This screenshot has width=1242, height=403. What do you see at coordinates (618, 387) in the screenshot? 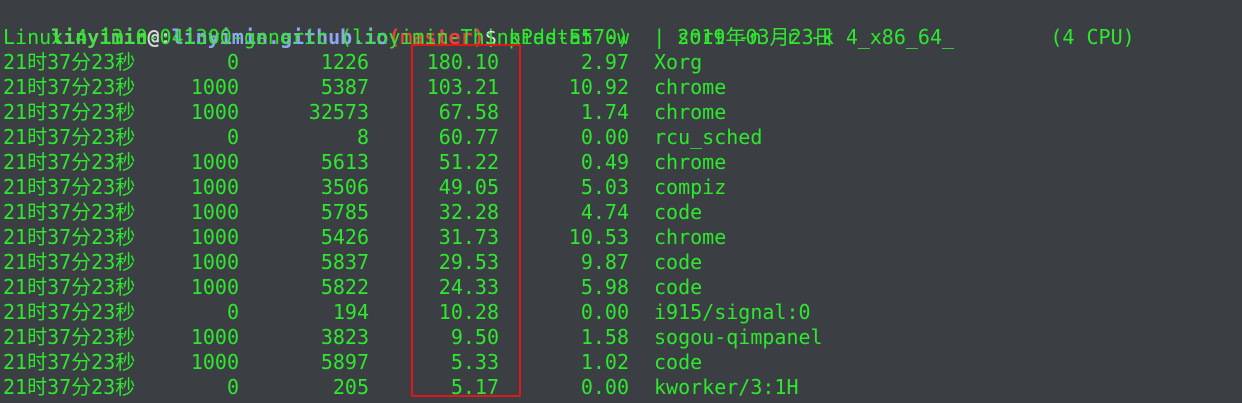
I see `table-row: 21时37分23秒 0 205 5.17 0.00 kworker/3:1H` at bounding box center [618, 387].